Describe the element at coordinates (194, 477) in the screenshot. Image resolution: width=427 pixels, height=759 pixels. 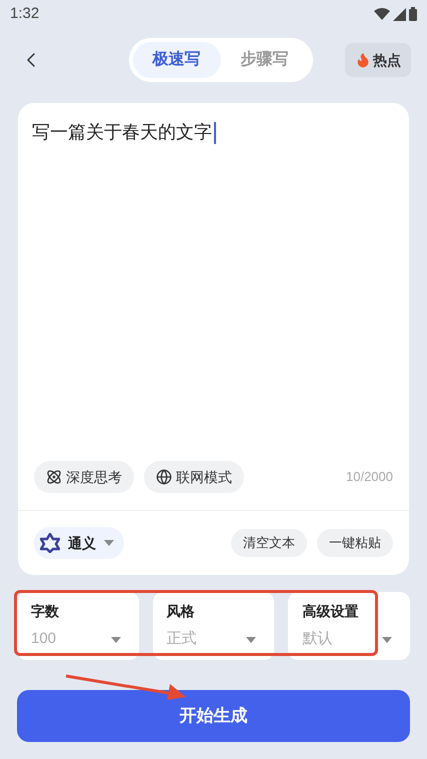
I see `mode-toggle: 联网模式` at that location.